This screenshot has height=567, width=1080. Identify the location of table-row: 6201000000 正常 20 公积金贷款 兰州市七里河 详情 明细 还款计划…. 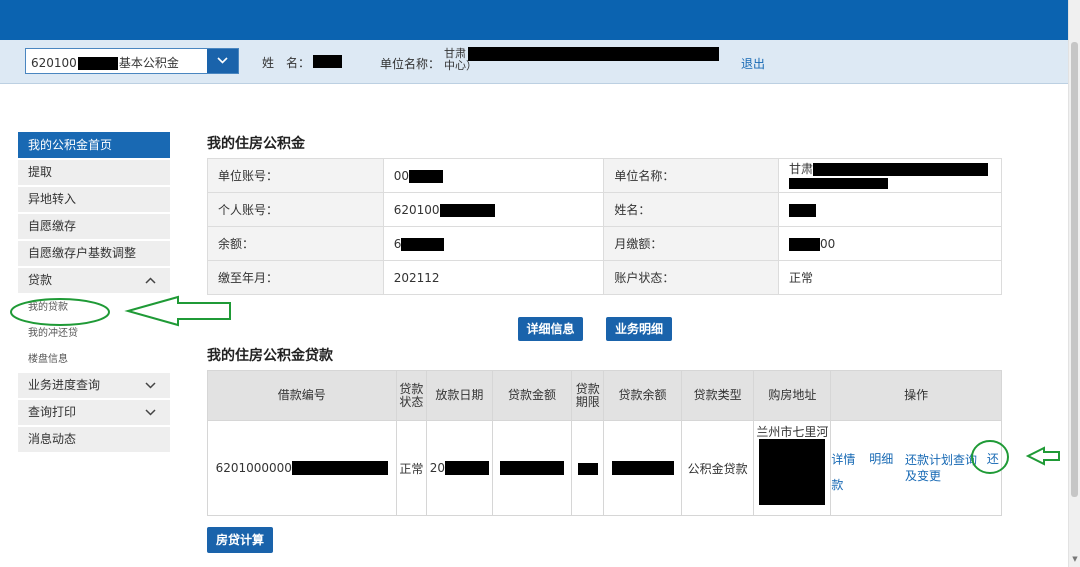
(604, 468).